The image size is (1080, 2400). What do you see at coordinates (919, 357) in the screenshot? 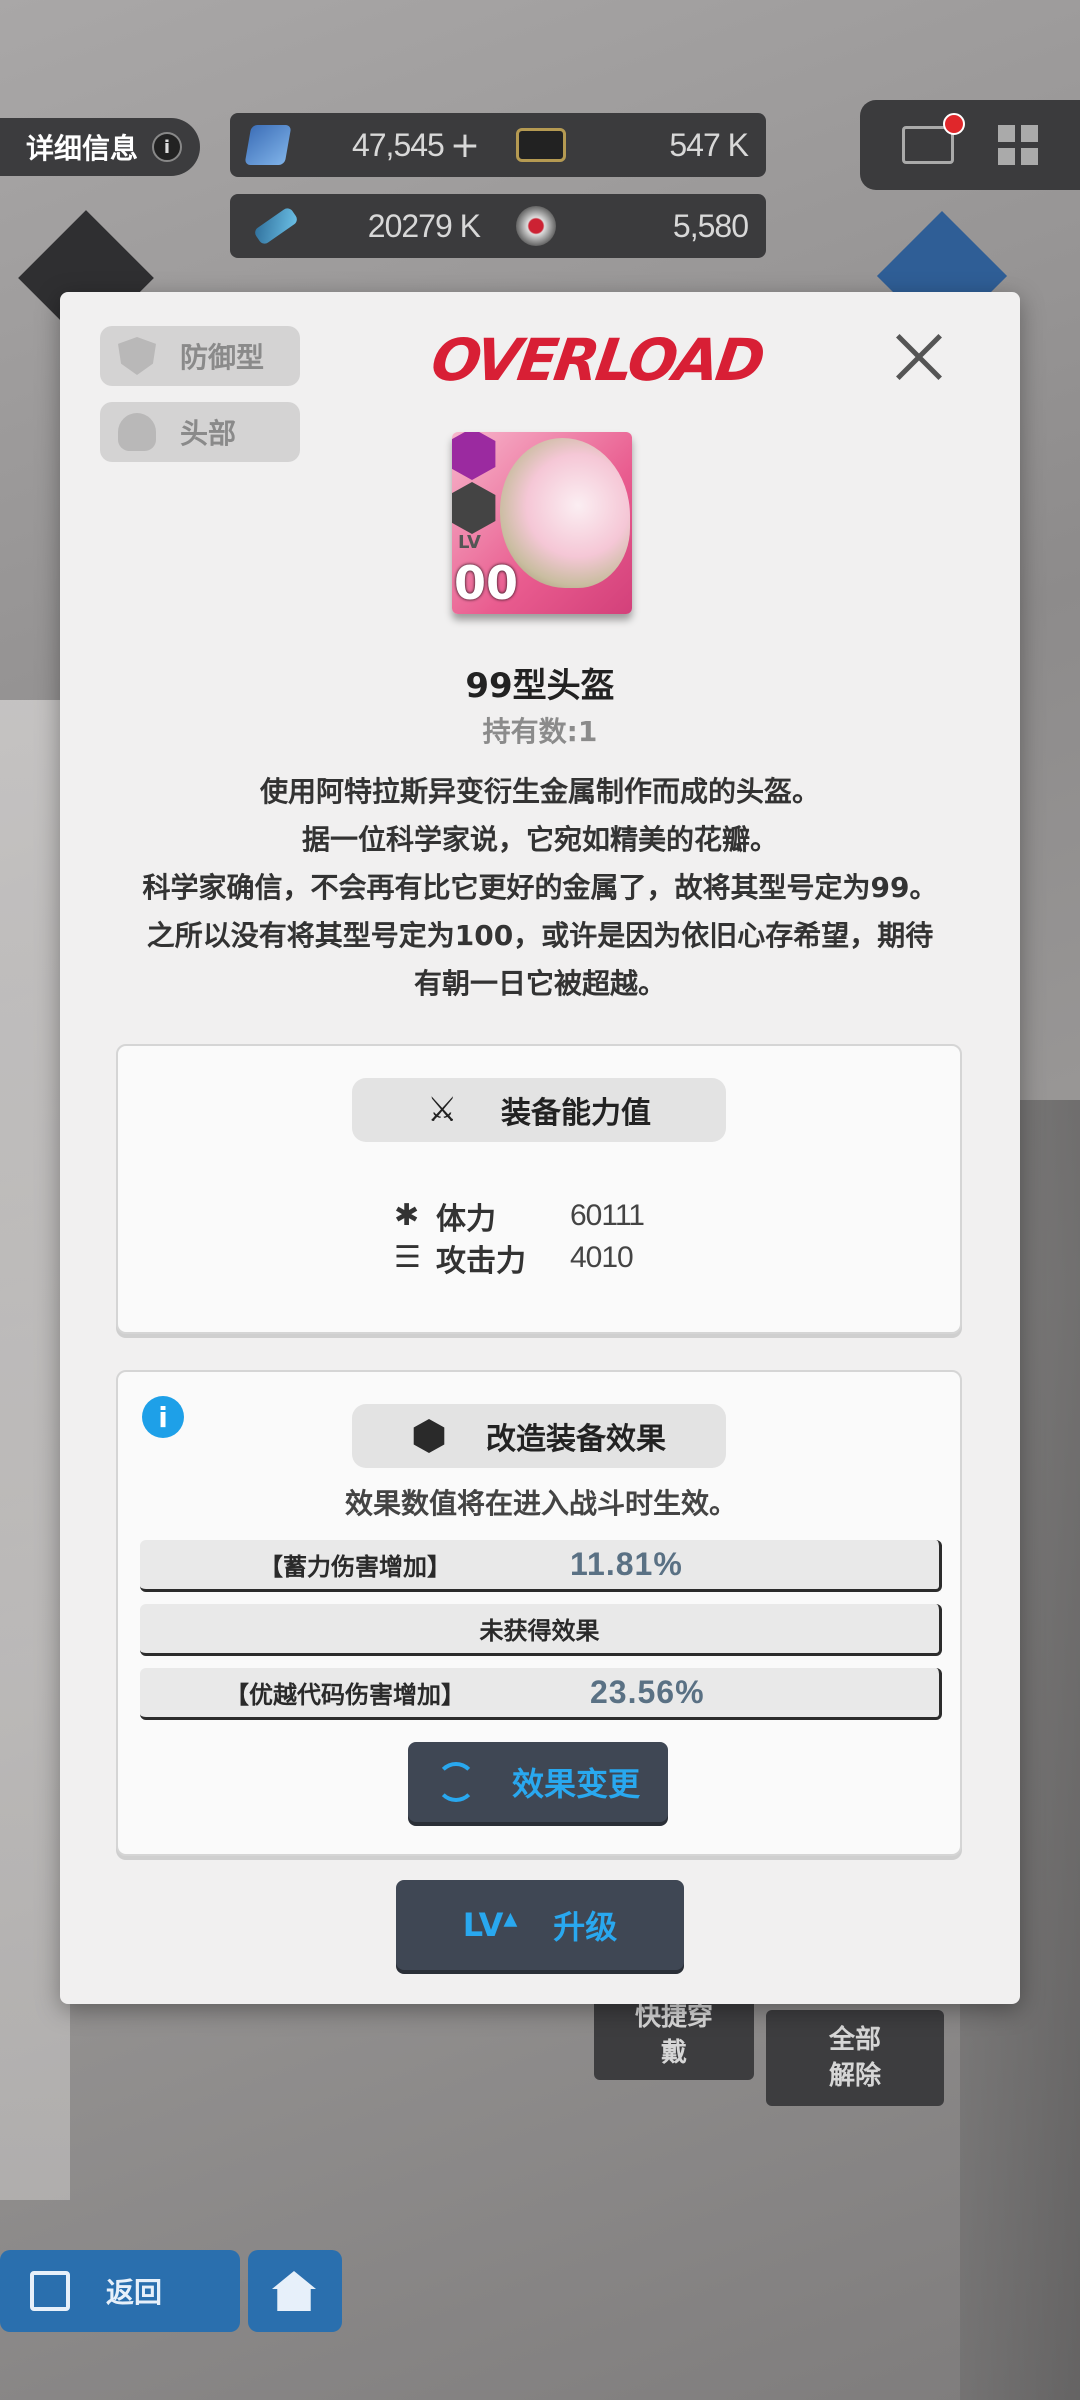
I see `close-icon` at bounding box center [919, 357].